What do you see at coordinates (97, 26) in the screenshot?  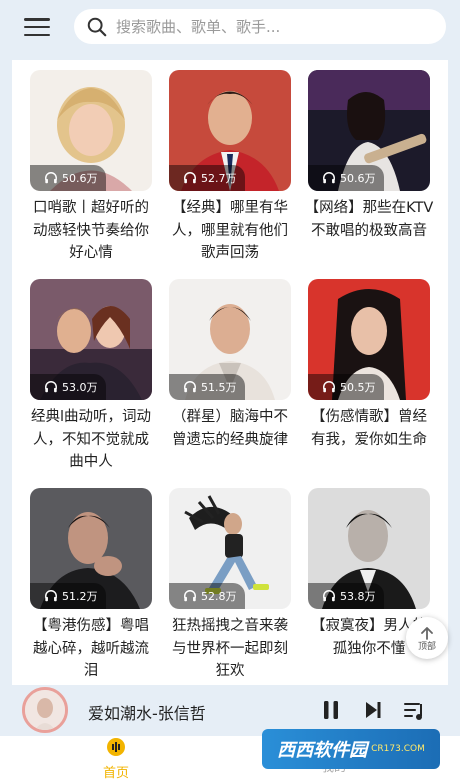 I see `search-icon` at bounding box center [97, 26].